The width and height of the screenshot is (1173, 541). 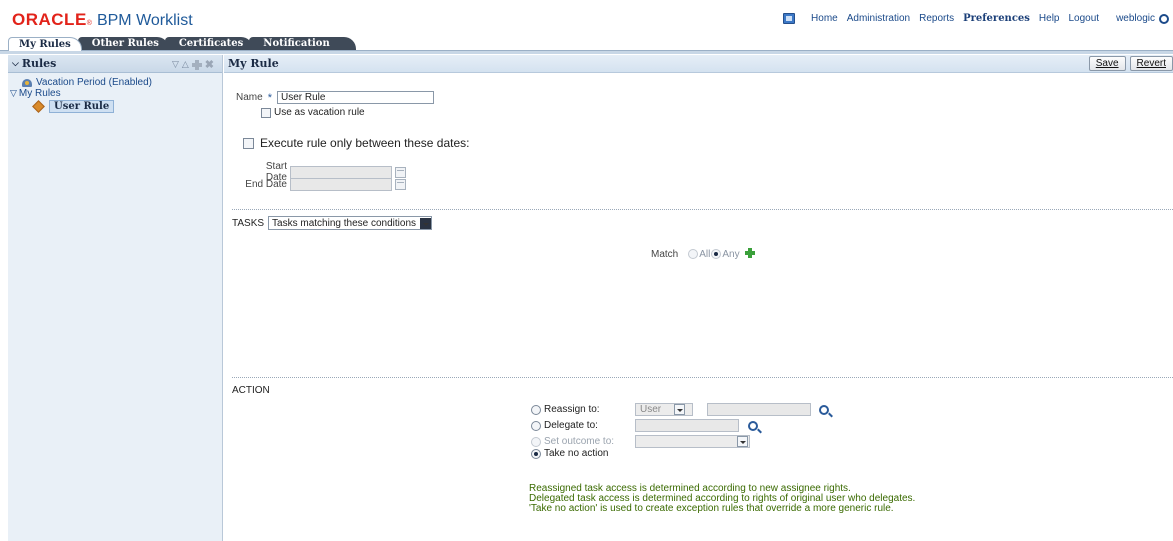 I want to click on tab-other-rules: Other Rules, so click(x=123, y=44).